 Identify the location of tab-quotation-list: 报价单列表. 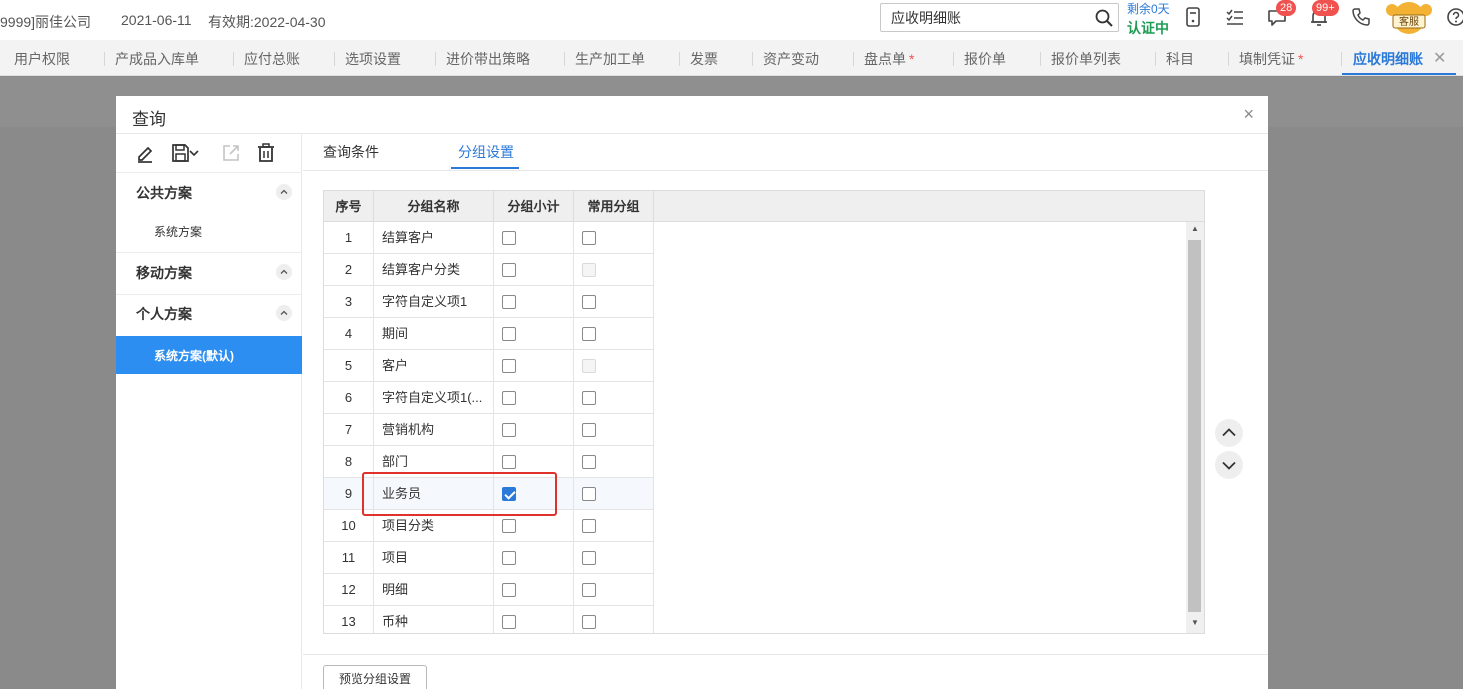
(1086, 58).